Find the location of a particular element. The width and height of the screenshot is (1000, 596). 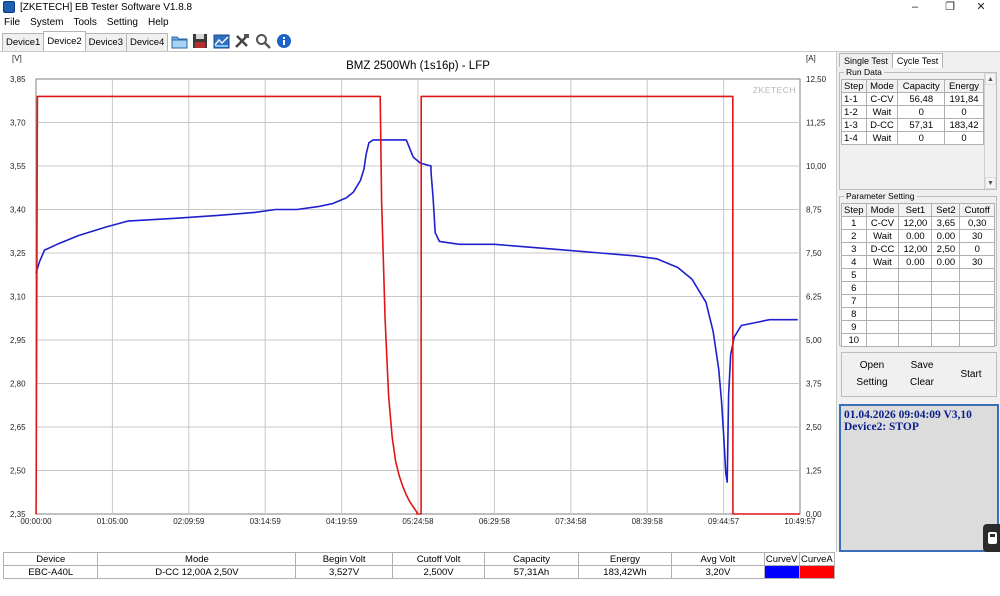

setting-button: Setting is located at coordinates (872, 383).